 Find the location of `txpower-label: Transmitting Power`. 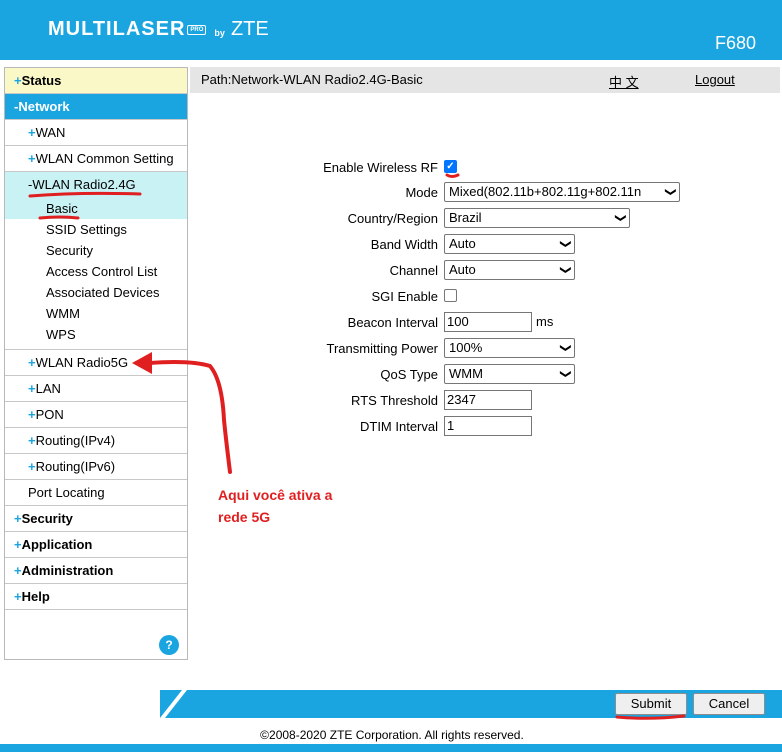

txpower-label: Transmitting Power is located at coordinates (382, 348).